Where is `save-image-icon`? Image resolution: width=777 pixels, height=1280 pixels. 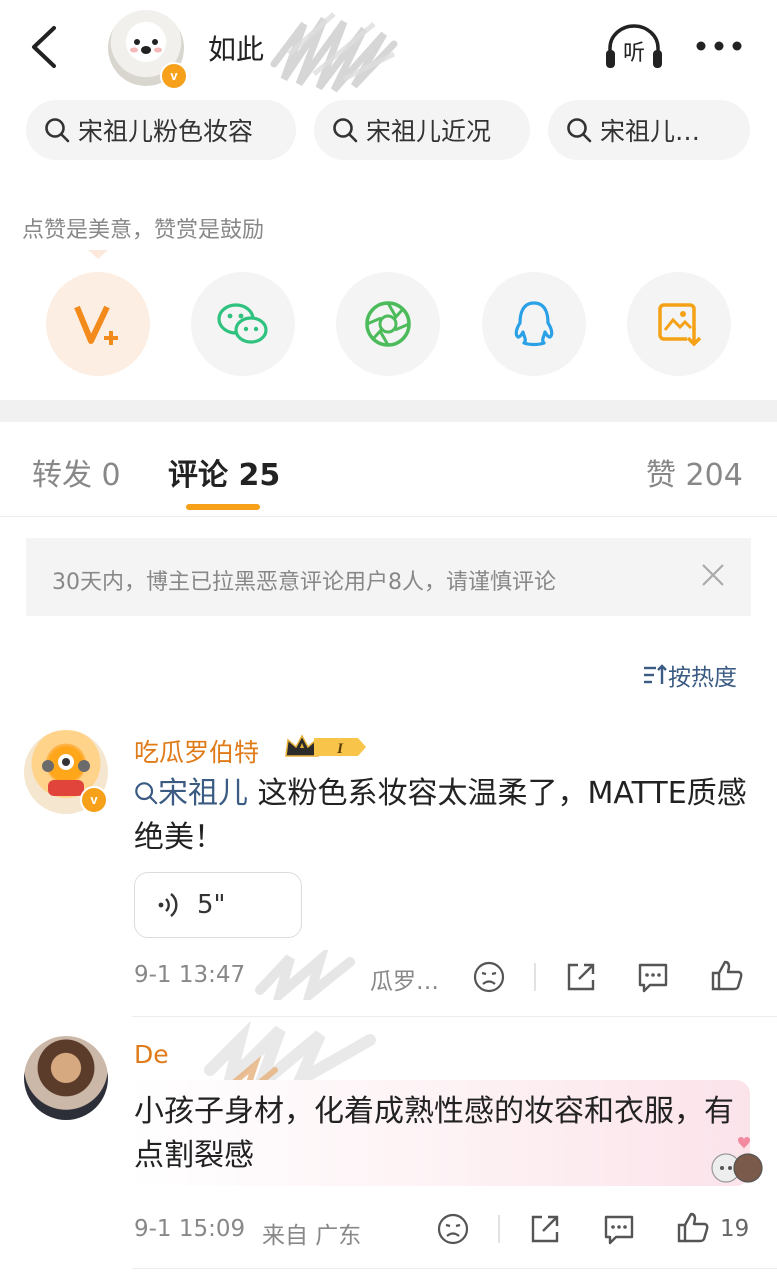
save-image-icon is located at coordinates (680, 325).